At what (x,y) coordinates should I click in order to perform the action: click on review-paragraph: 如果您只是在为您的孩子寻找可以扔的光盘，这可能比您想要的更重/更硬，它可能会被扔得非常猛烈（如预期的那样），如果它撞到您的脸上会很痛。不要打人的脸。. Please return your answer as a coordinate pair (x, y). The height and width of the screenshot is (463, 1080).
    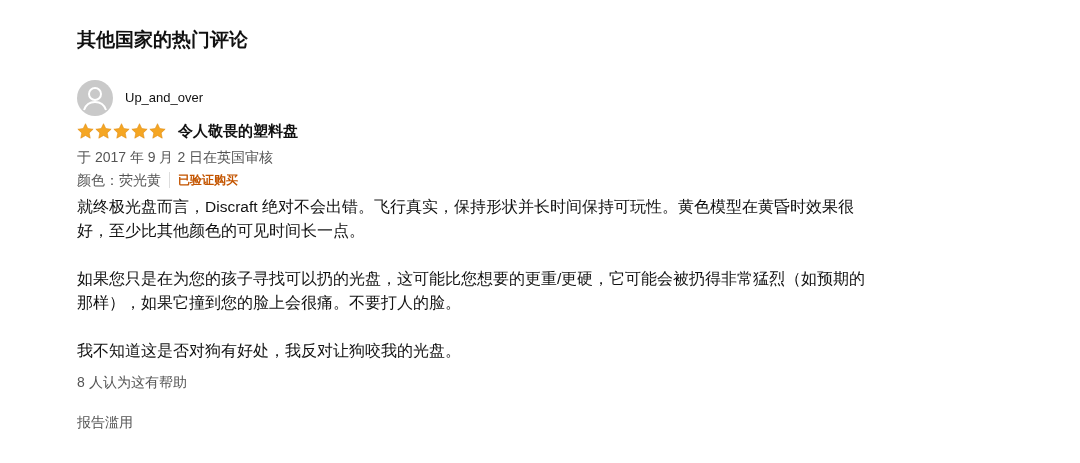
    Looking at the image, I should click on (472, 290).